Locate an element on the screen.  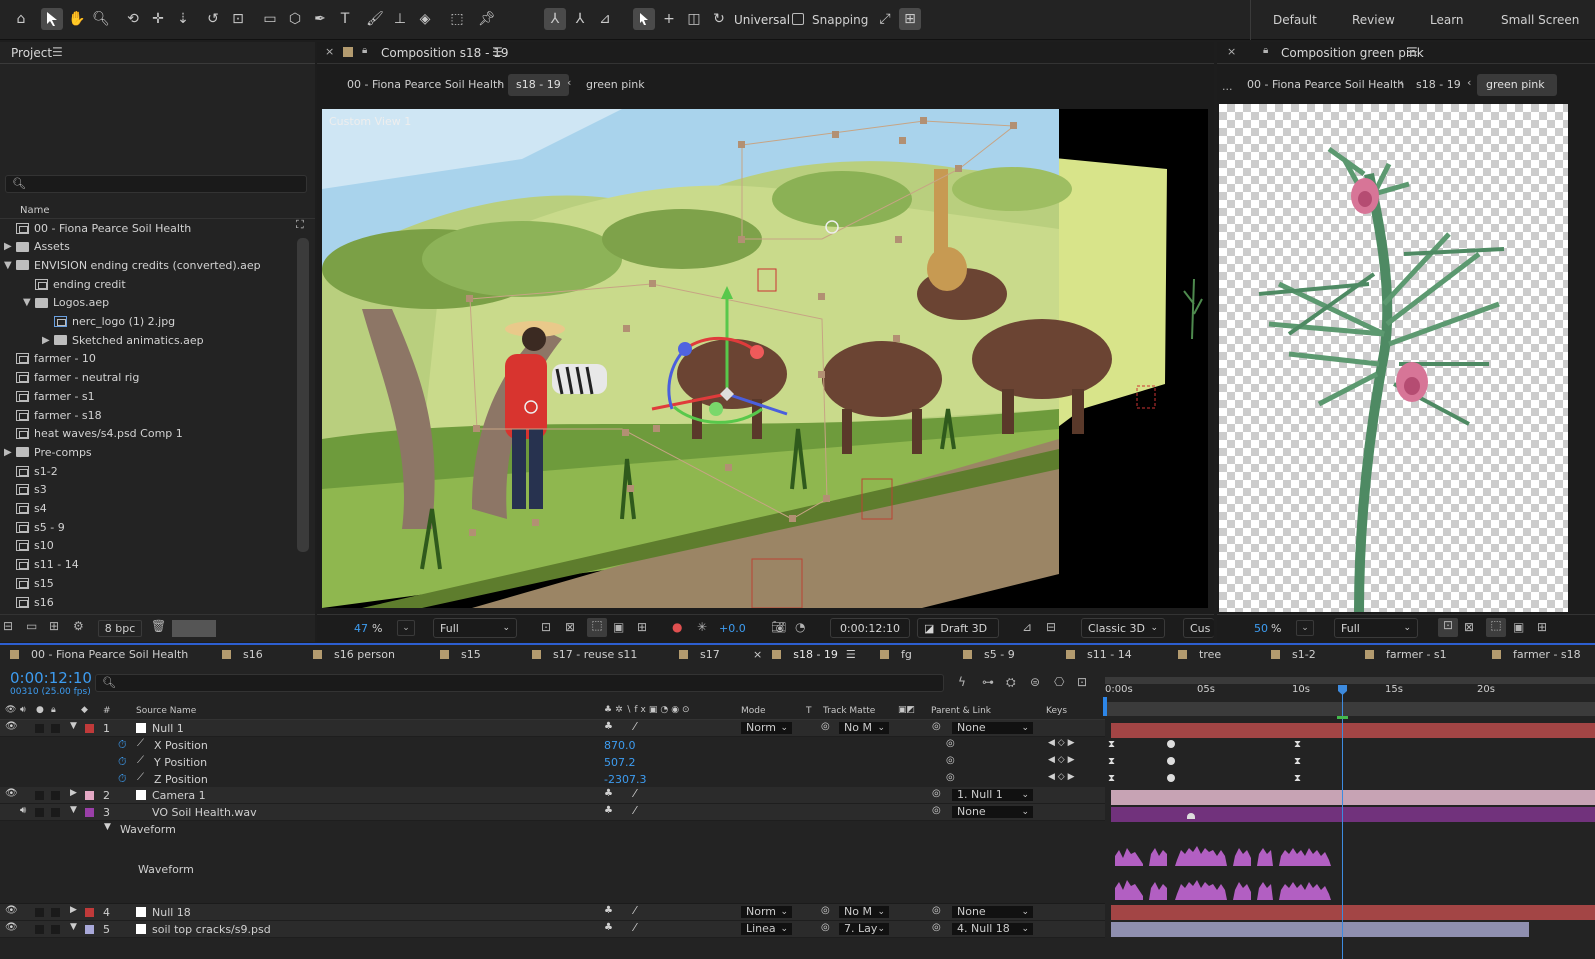
extended-viewer-icon: ⊟ is located at coordinates (1051, 627).